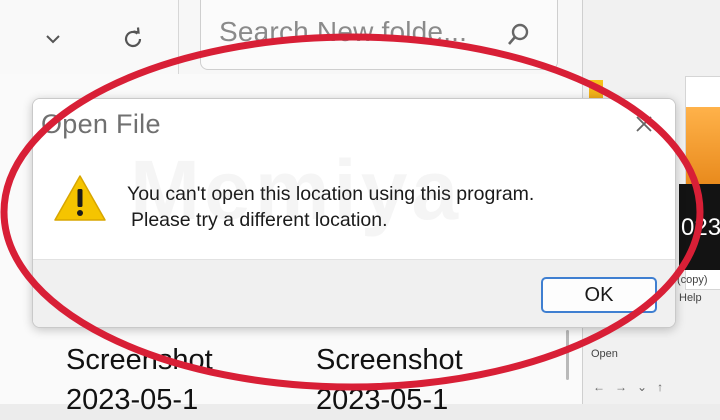  Describe the element at coordinates (628, 387) in the screenshot. I see `side-nav-bar: ← → ⌄ ↑` at that location.